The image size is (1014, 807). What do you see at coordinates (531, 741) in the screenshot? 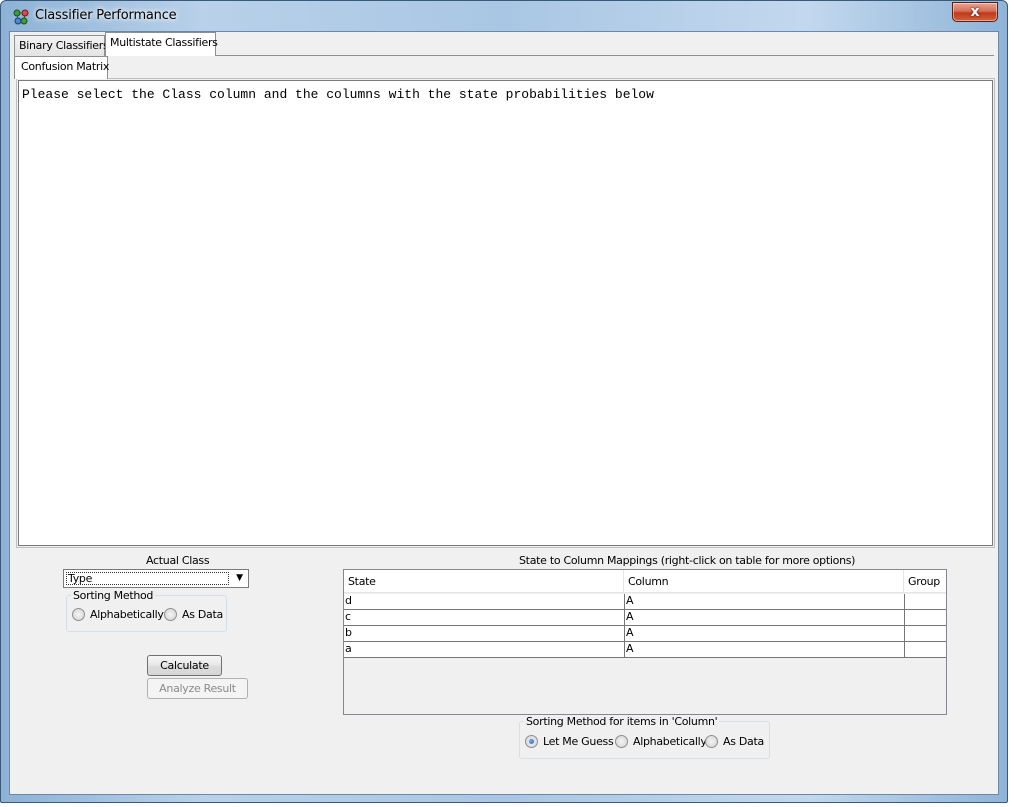
I see `radio-selected-icon` at bounding box center [531, 741].